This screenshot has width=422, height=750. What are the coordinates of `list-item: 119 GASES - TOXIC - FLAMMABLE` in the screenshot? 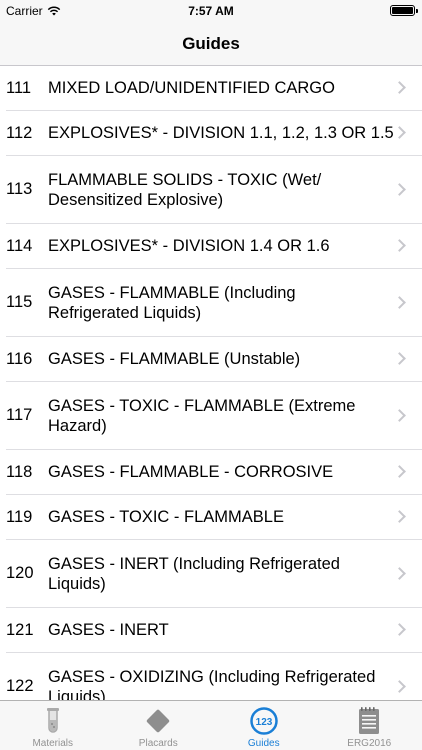 It's located at (214, 517).